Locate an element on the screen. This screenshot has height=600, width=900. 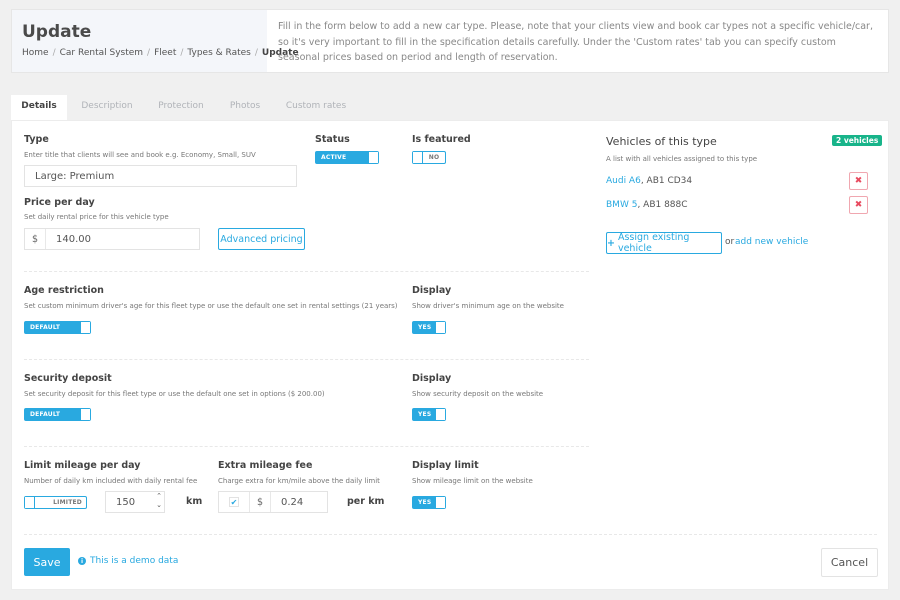
extra-fee-value: 0.24 is located at coordinates (292, 502).